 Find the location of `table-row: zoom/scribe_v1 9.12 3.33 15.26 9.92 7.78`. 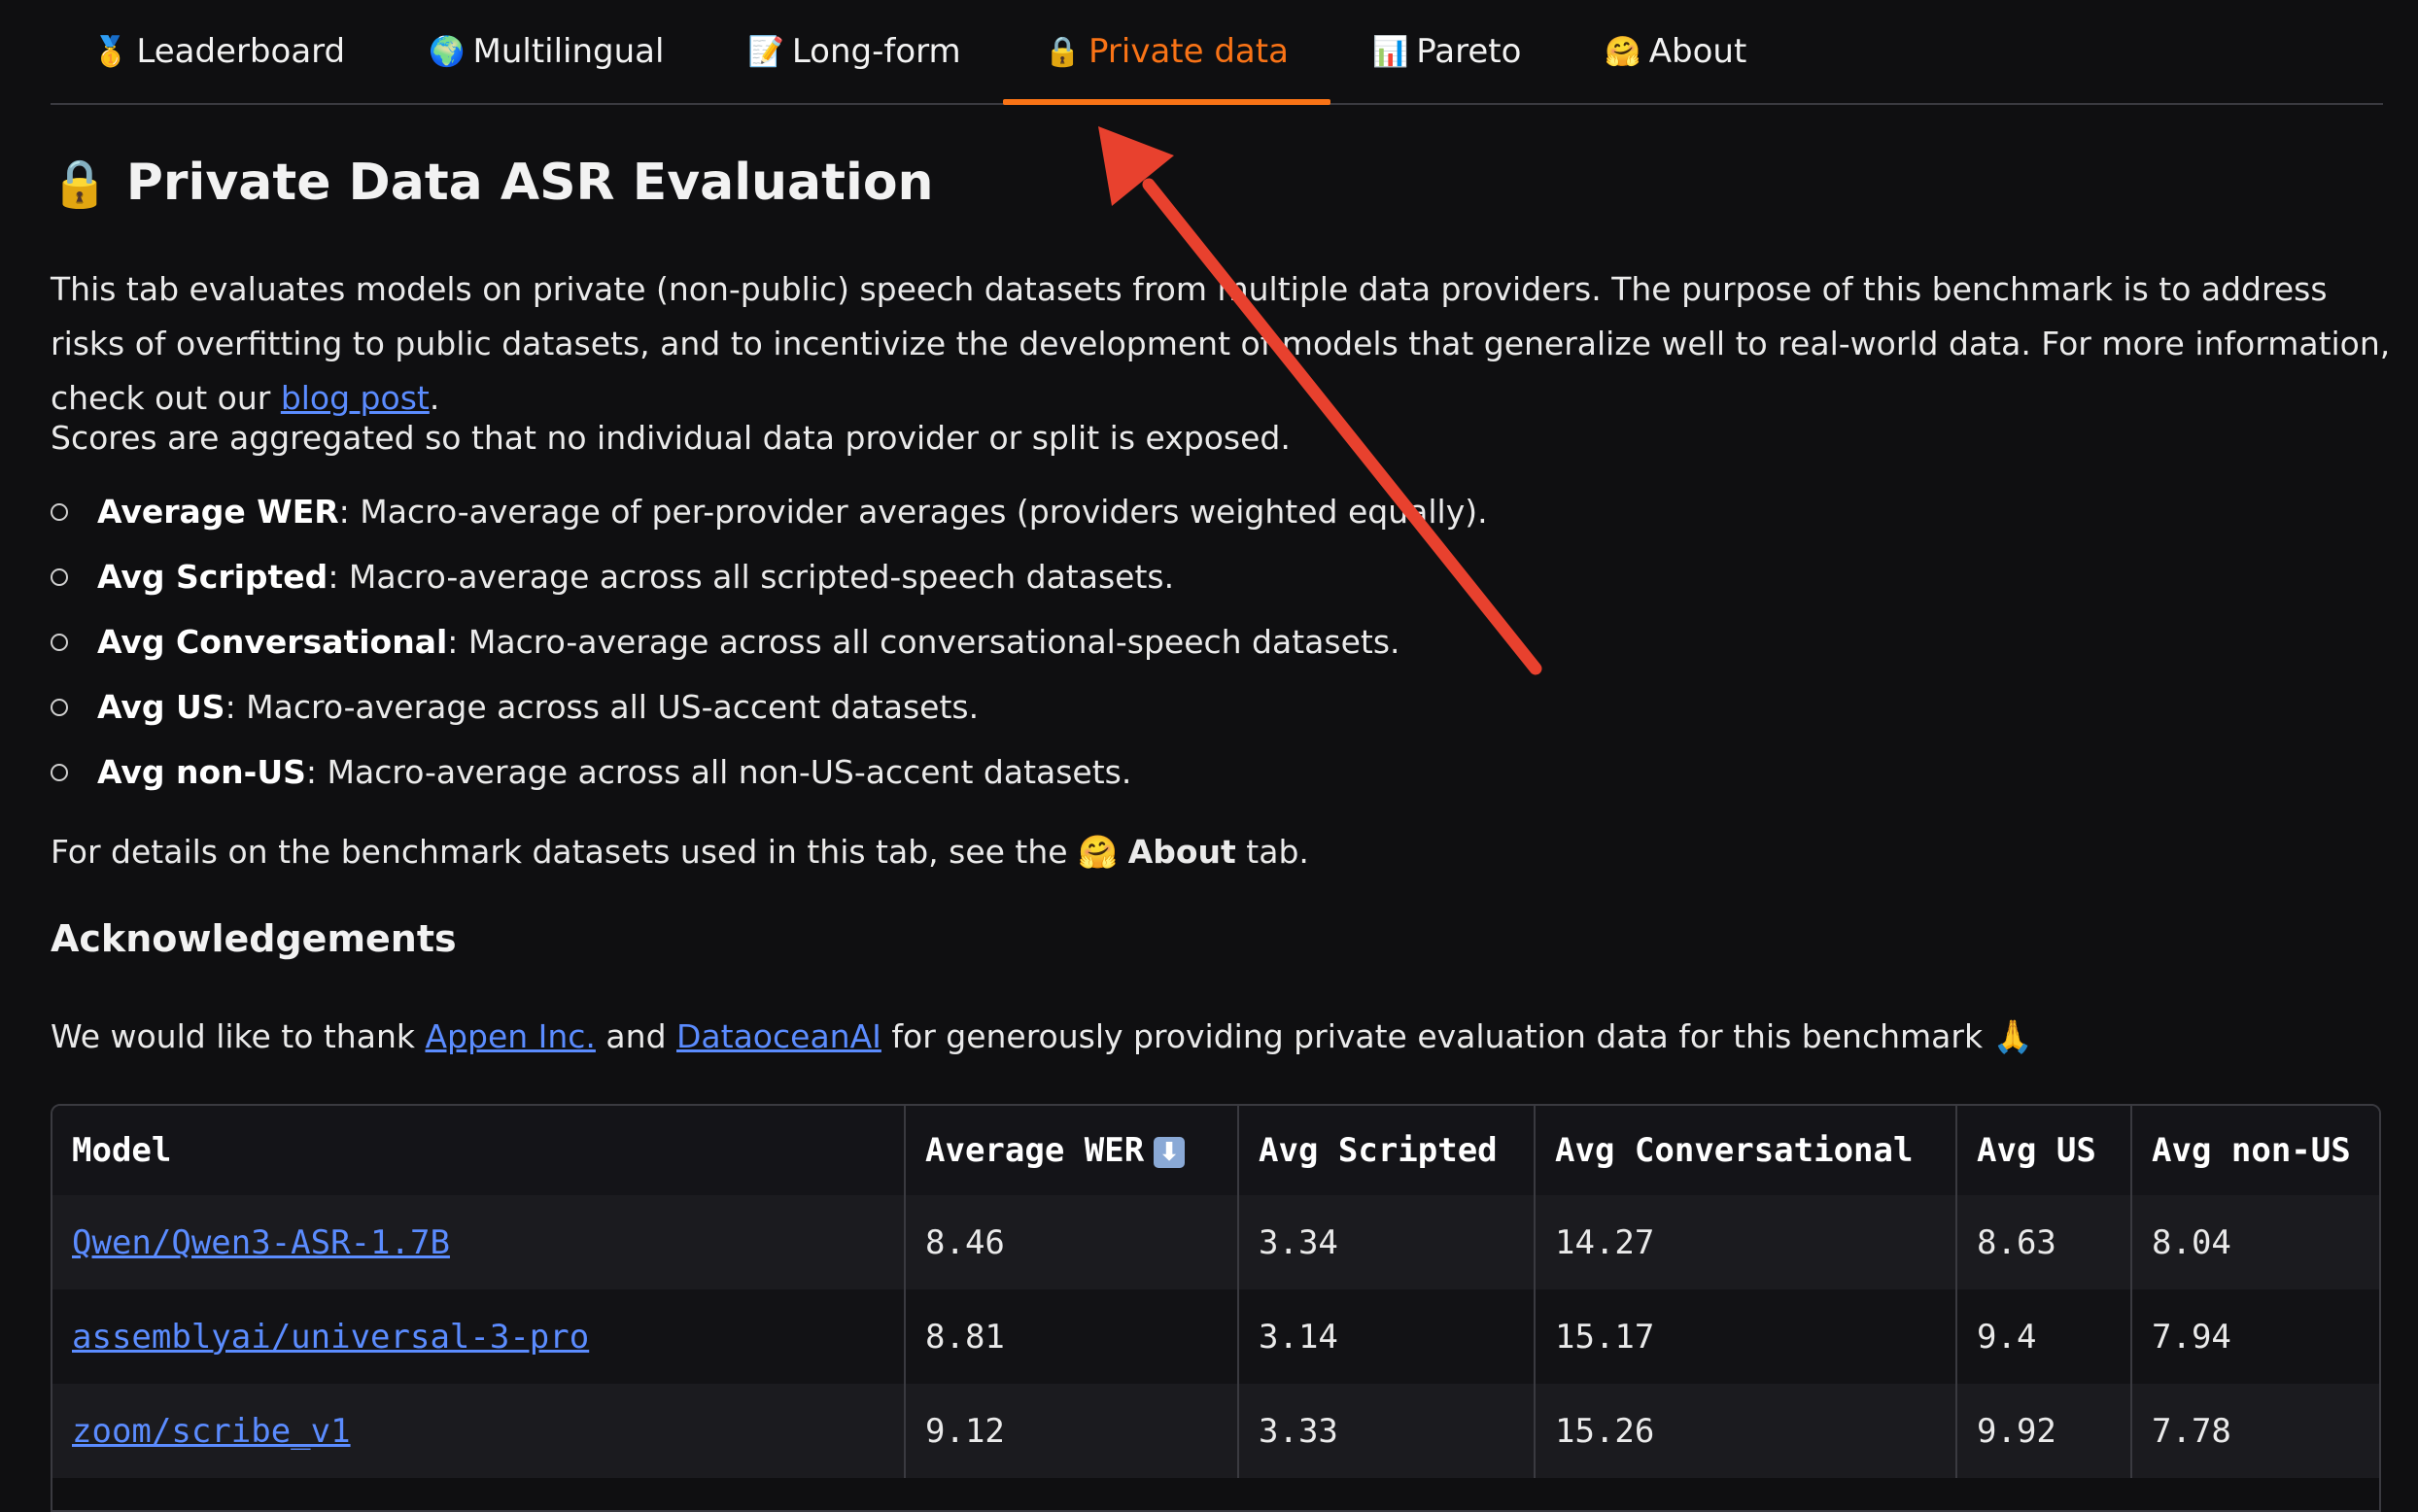

table-row: zoom/scribe_v1 9.12 3.33 15.26 9.92 7.78 is located at coordinates (1215, 1431).